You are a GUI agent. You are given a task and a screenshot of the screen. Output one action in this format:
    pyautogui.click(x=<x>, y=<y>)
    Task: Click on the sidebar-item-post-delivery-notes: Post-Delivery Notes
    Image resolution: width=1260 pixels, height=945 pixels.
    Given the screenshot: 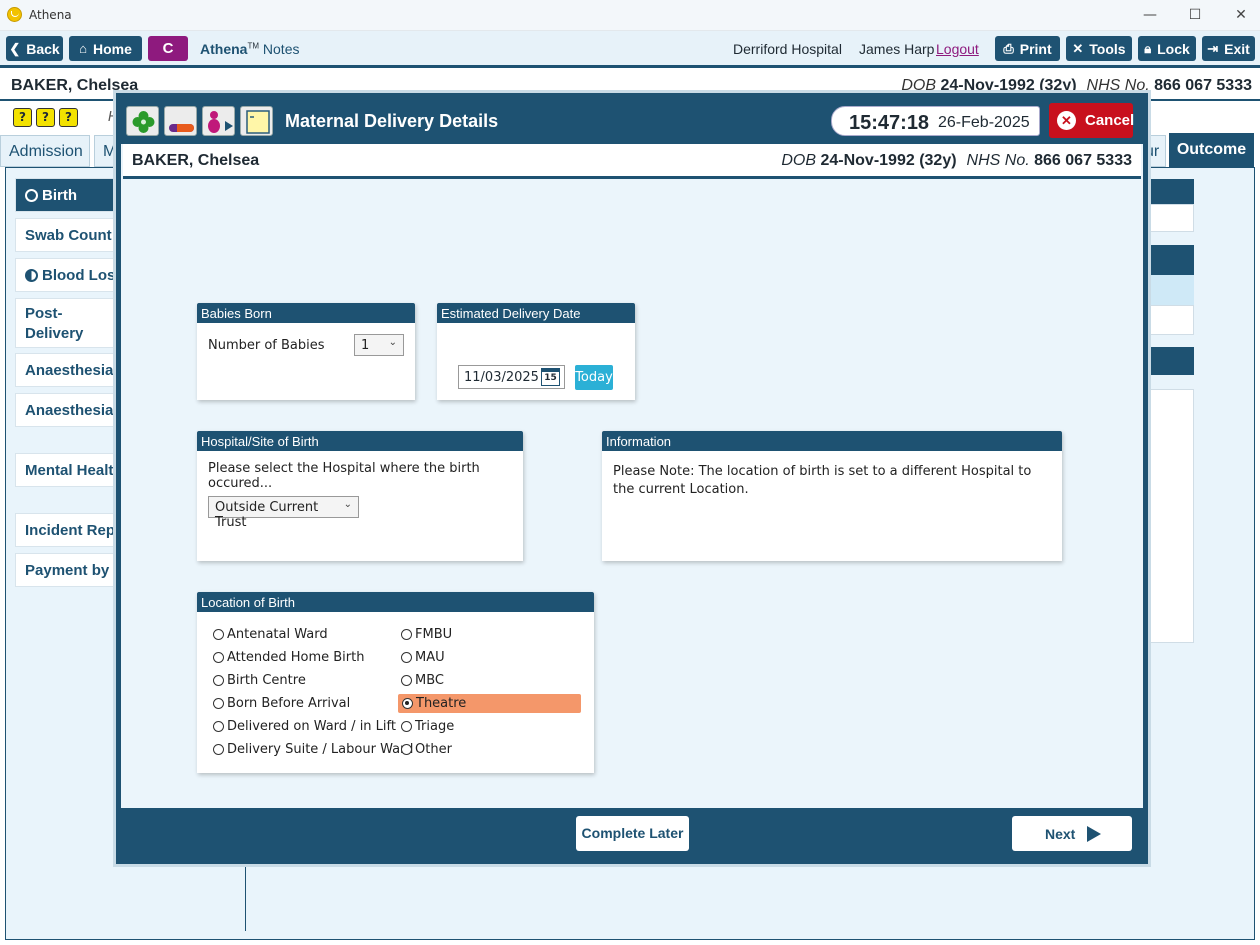 What is the action you would take?
    pyautogui.click(x=70, y=323)
    